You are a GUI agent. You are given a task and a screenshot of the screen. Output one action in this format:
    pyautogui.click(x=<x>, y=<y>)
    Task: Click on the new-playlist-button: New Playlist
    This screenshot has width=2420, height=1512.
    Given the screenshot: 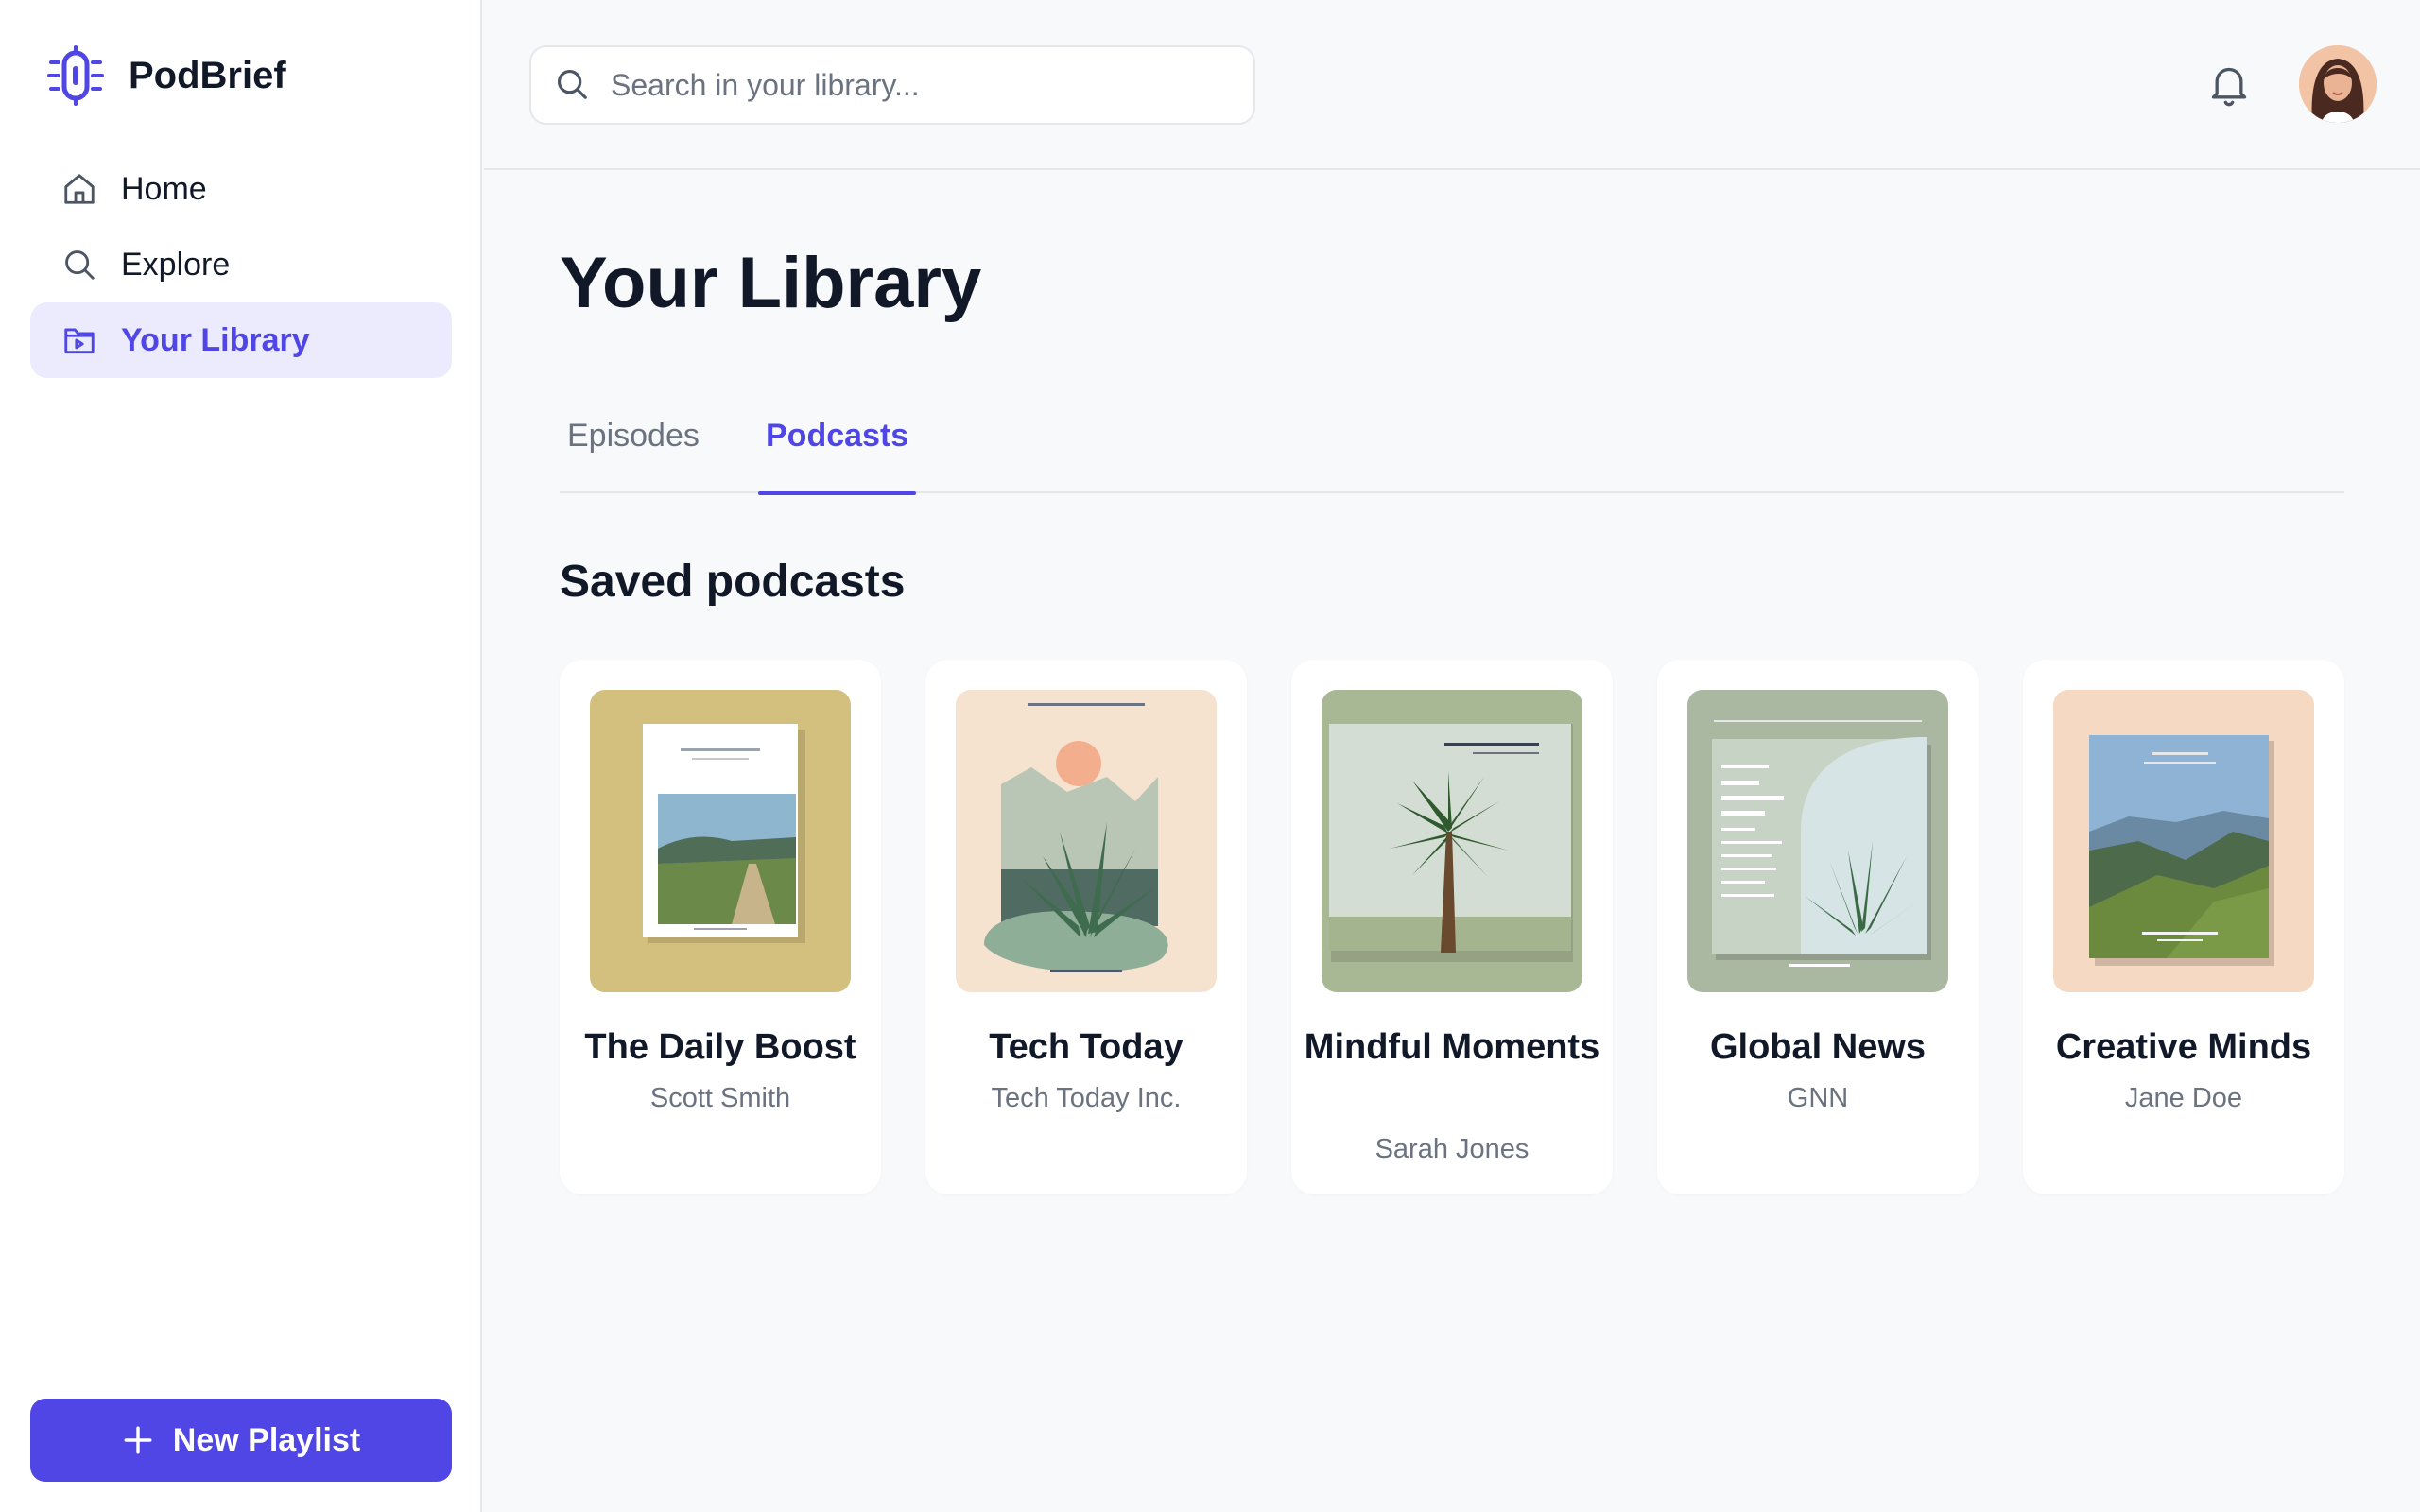 What is the action you would take?
    pyautogui.click(x=241, y=1440)
    